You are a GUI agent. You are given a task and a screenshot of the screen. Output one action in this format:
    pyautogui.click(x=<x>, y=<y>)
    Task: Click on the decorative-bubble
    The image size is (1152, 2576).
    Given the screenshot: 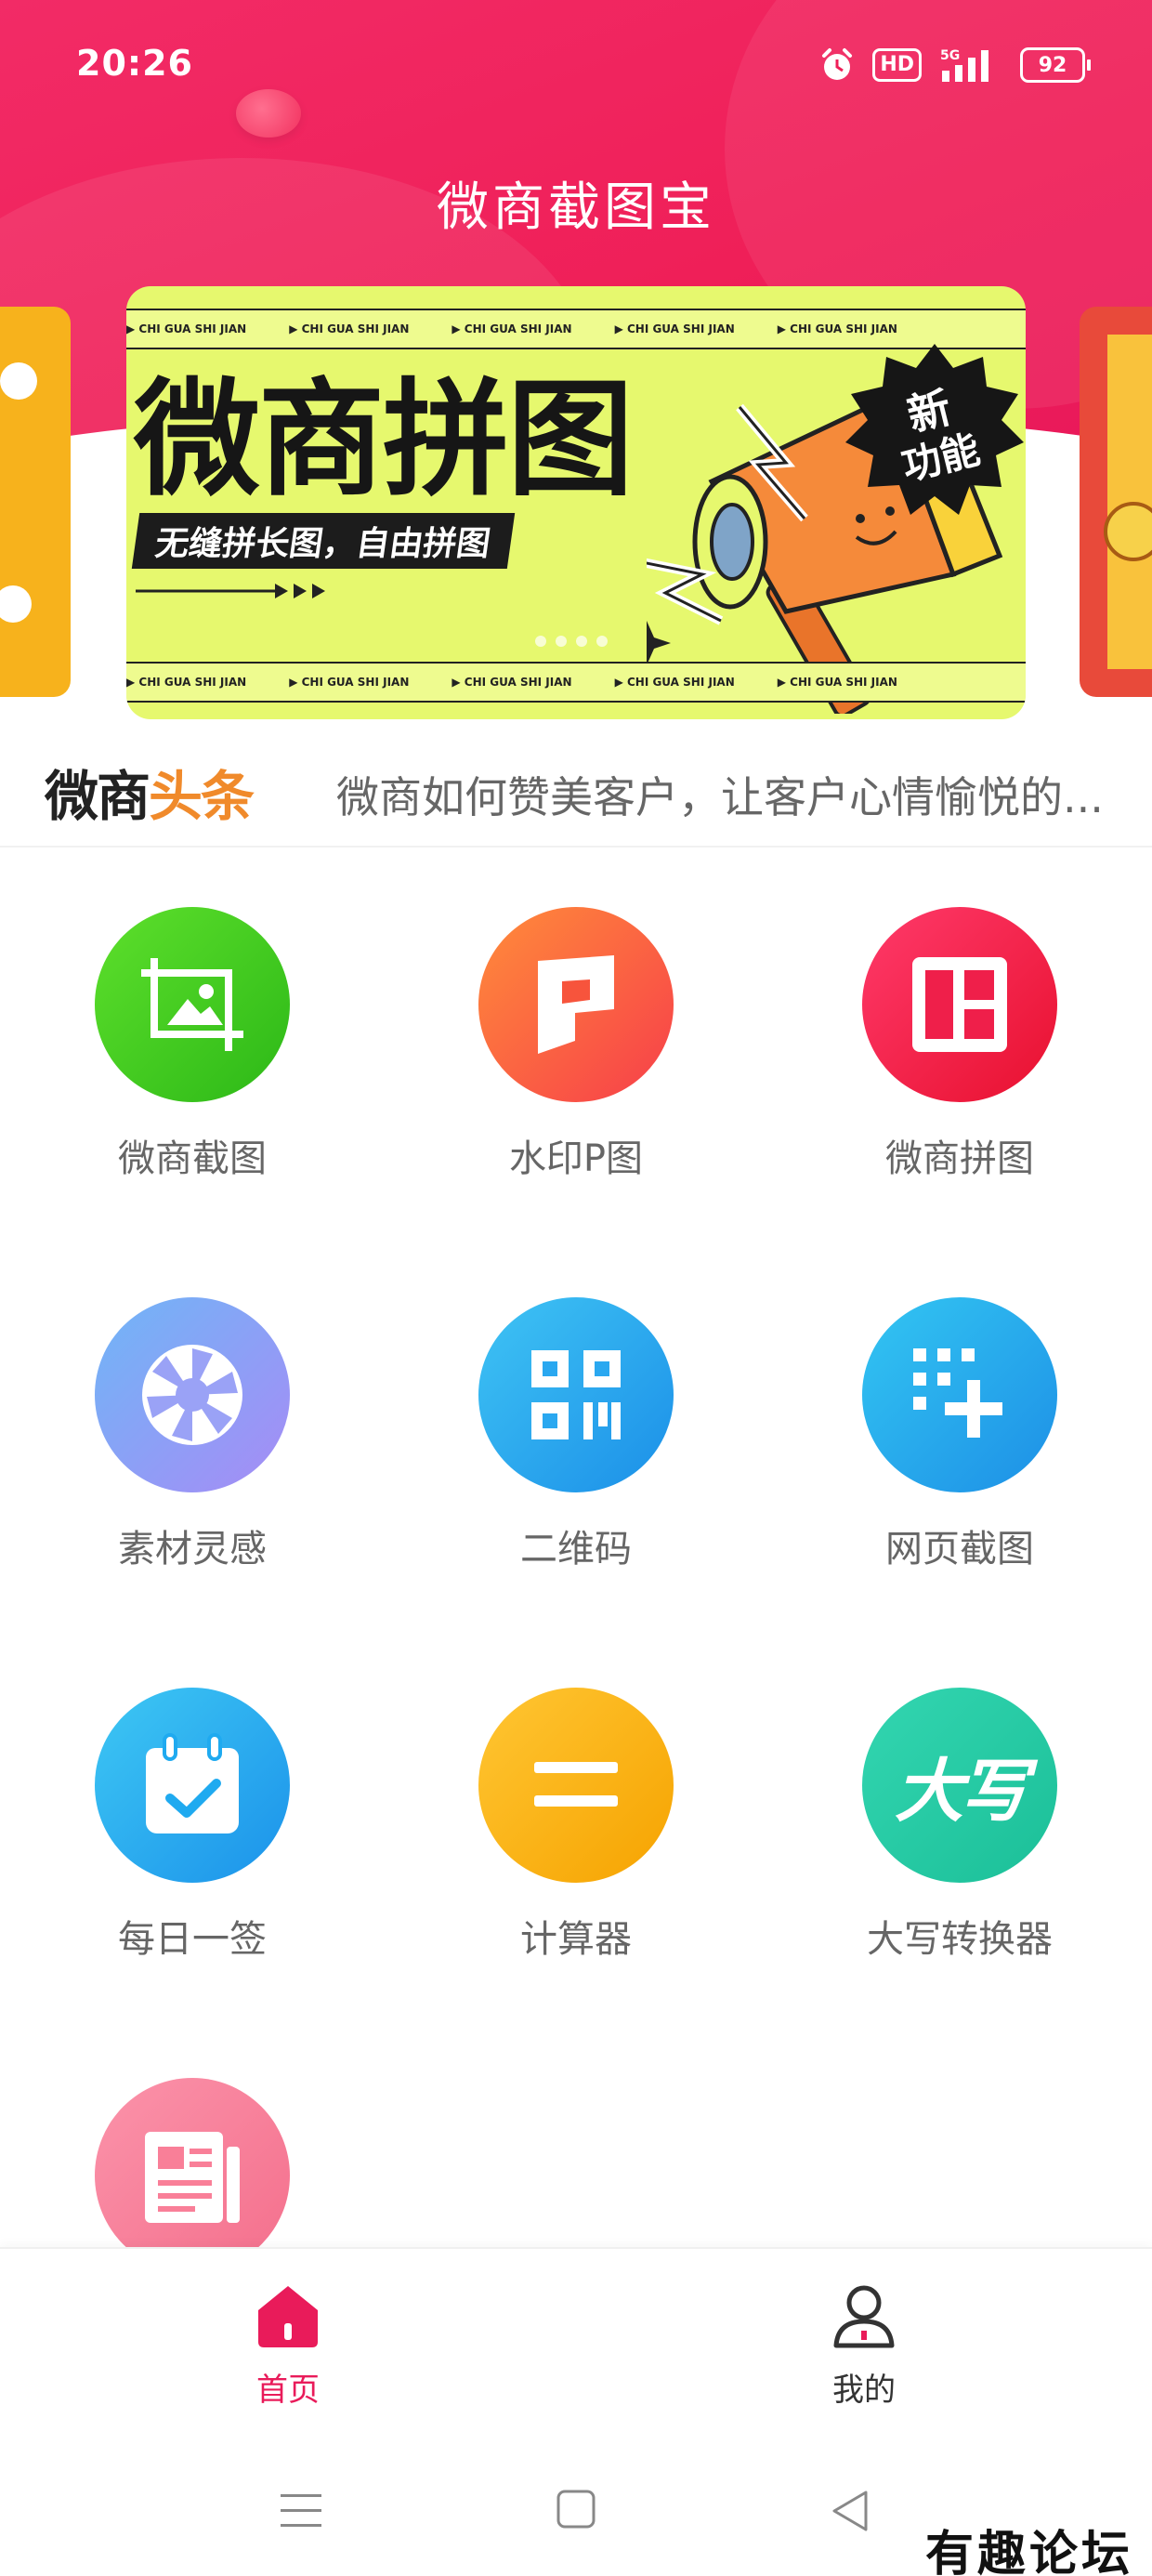 What is the action you would take?
    pyautogui.click(x=268, y=113)
    